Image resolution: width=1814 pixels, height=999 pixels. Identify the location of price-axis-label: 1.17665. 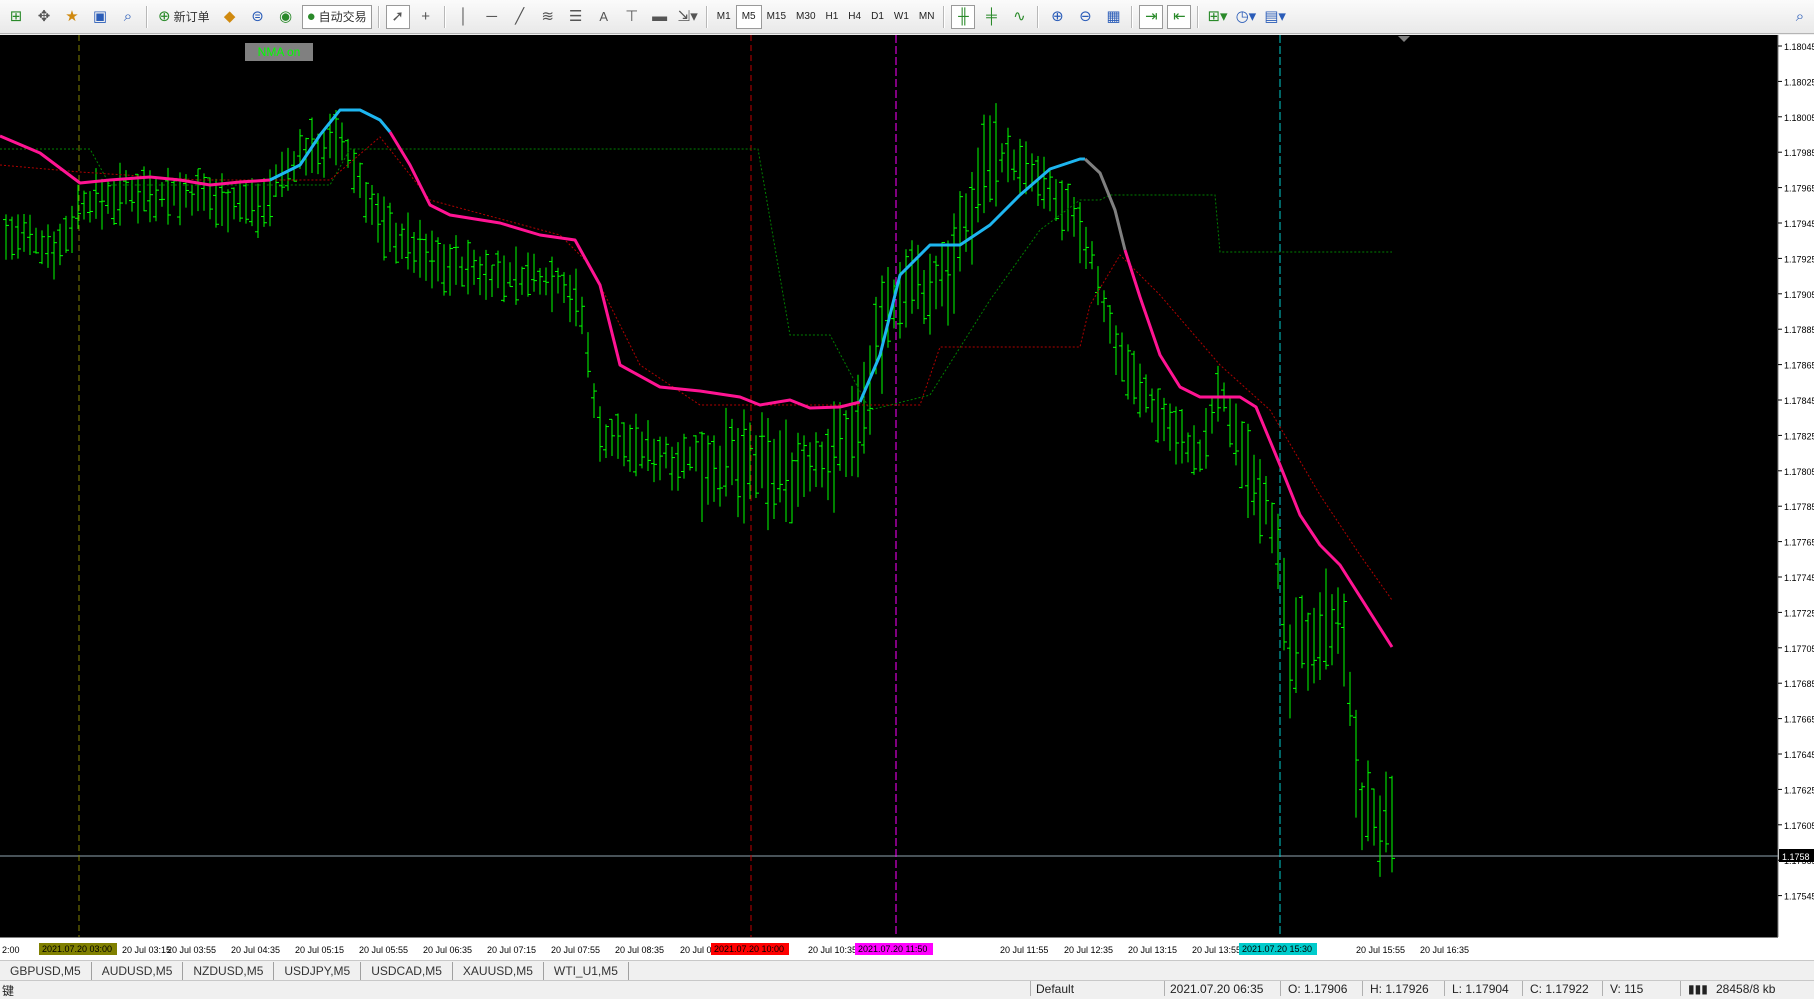
(1799, 720).